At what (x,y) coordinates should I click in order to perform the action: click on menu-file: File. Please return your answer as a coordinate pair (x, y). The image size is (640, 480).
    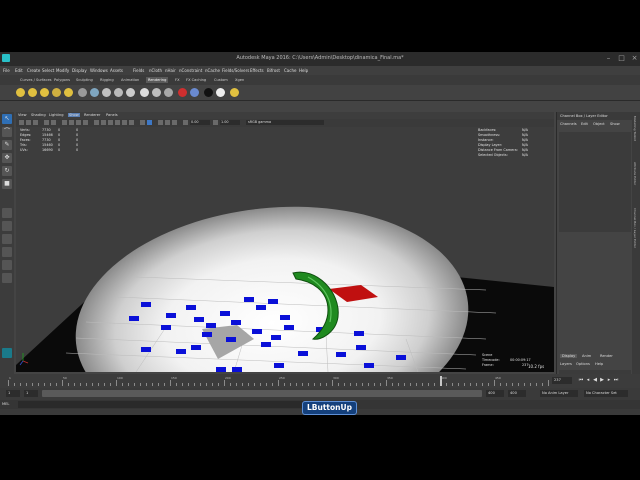
    Looking at the image, I should click on (6, 70).